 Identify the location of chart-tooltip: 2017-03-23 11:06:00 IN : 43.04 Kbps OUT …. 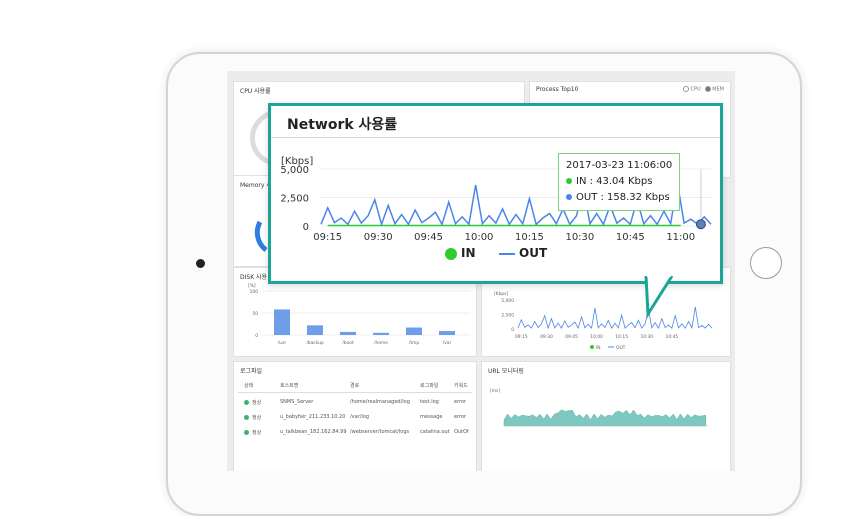
(619, 182).